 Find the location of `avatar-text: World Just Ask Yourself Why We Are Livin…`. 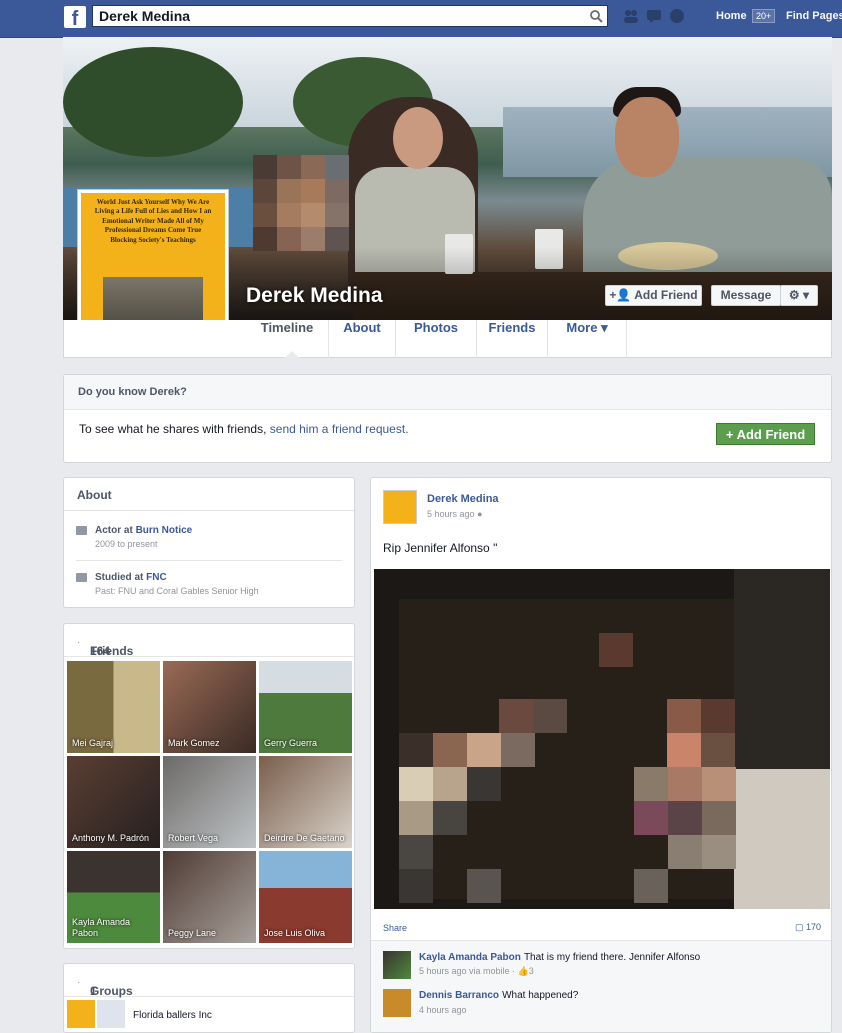

avatar-text: World Just Ask Yourself Why We Are Livin… is located at coordinates (153, 221).